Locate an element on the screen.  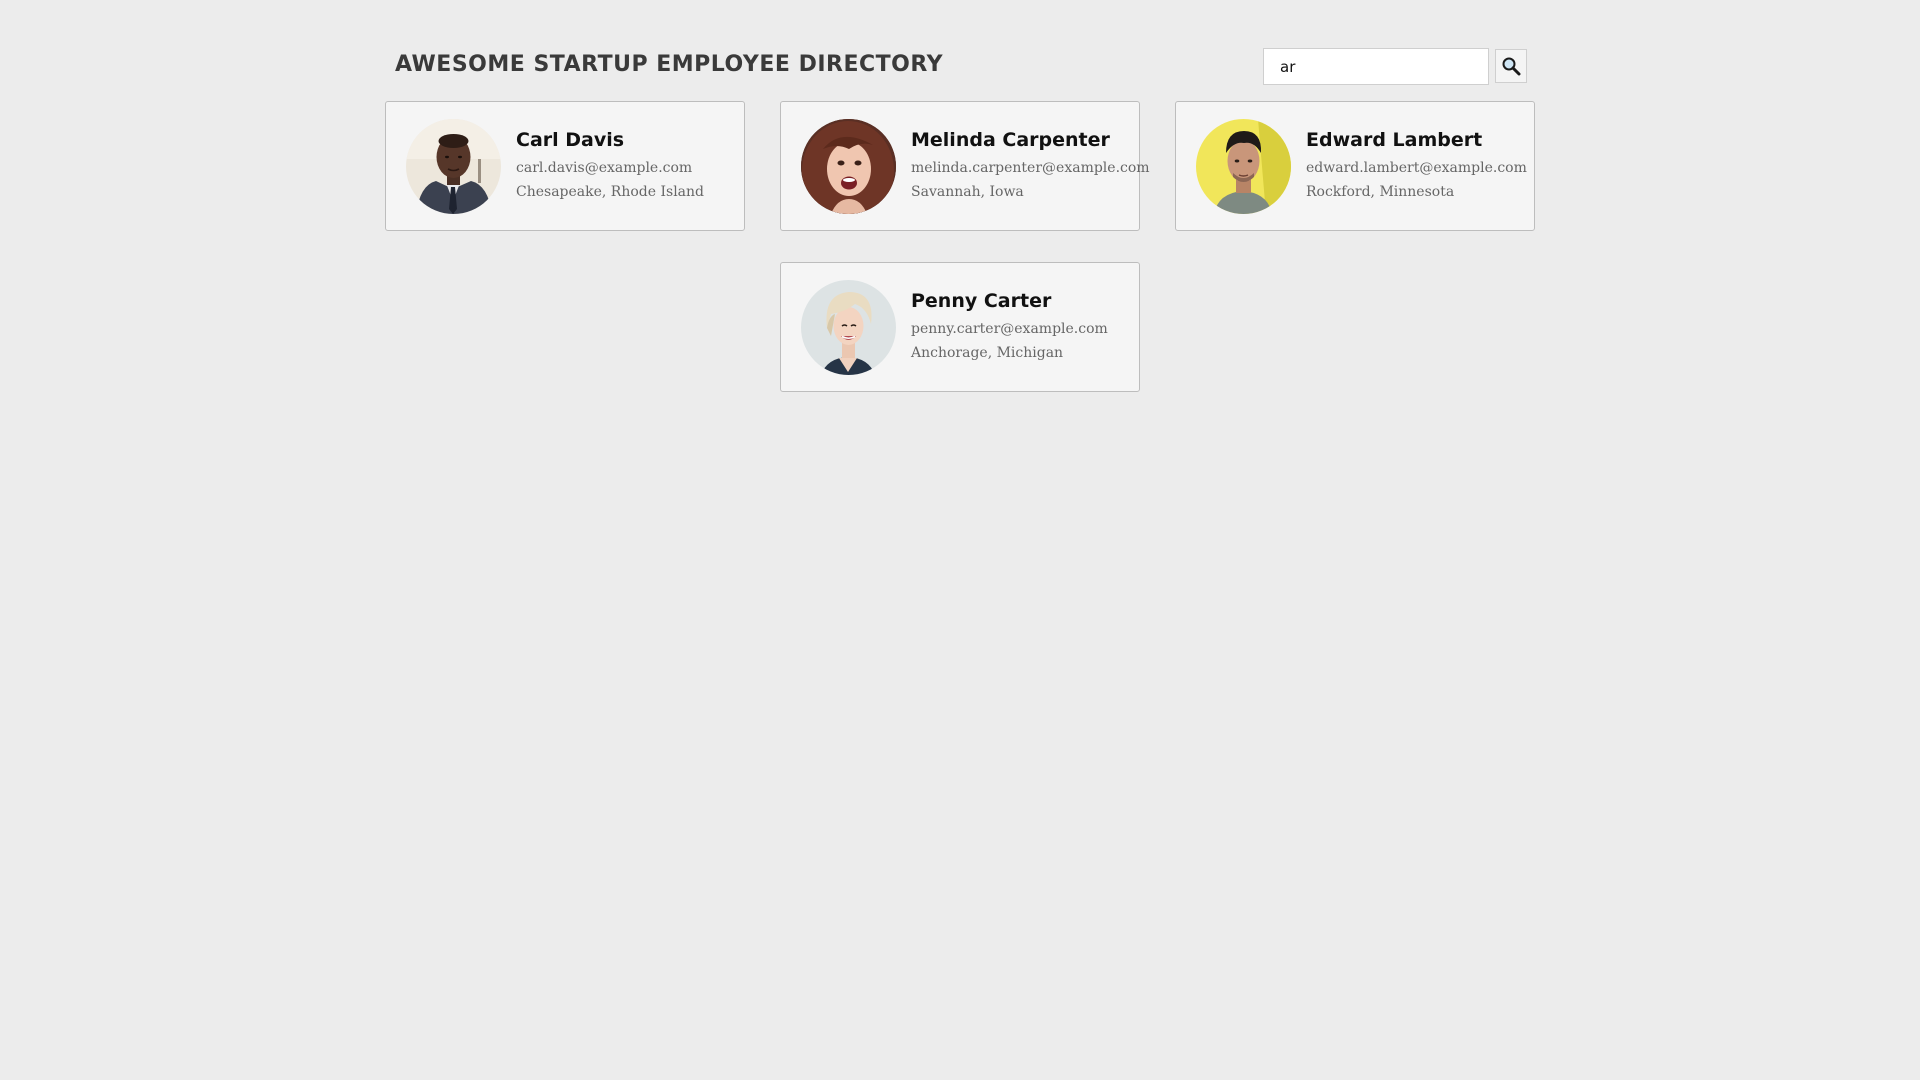
search-form is located at coordinates (1395, 67).